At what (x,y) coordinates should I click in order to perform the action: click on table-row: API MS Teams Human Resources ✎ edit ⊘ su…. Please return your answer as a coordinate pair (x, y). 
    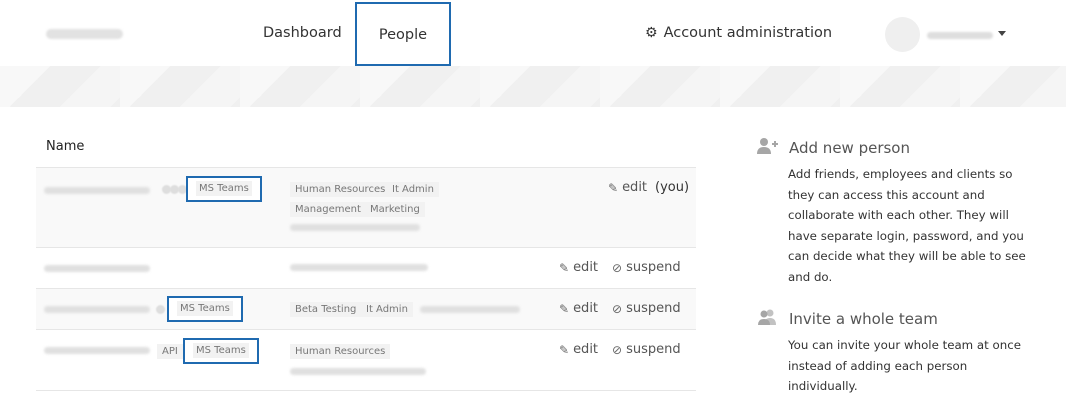
    Looking at the image, I should click on (366, 360).